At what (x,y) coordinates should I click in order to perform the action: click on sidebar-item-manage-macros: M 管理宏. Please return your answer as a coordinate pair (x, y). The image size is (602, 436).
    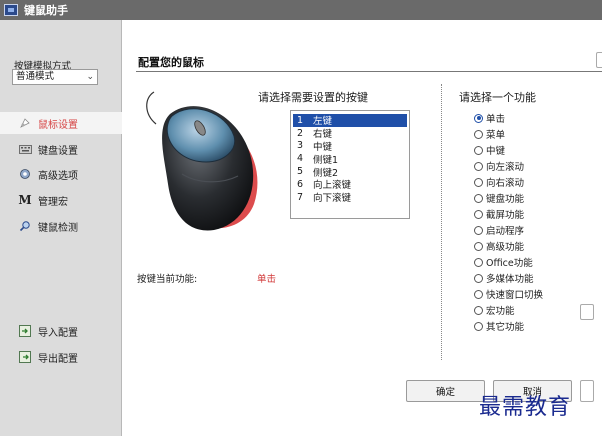
    Looking at the image, I should click on (61, 200).